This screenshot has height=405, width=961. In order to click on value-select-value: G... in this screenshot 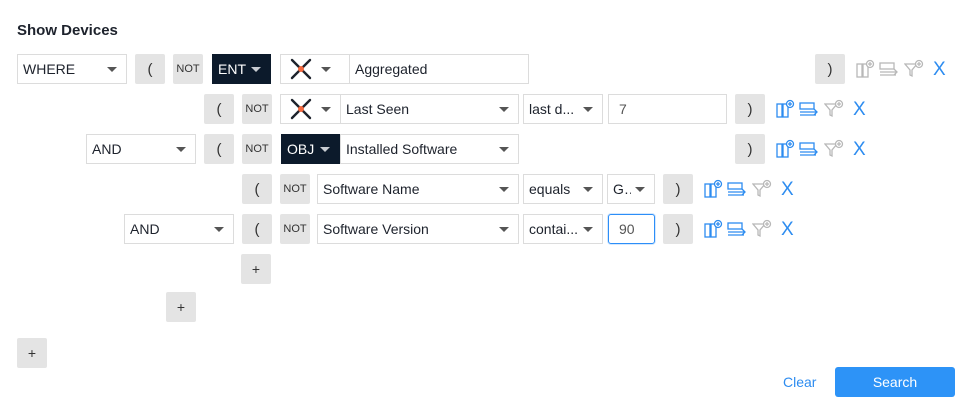, I will do `click(622, 189)`.